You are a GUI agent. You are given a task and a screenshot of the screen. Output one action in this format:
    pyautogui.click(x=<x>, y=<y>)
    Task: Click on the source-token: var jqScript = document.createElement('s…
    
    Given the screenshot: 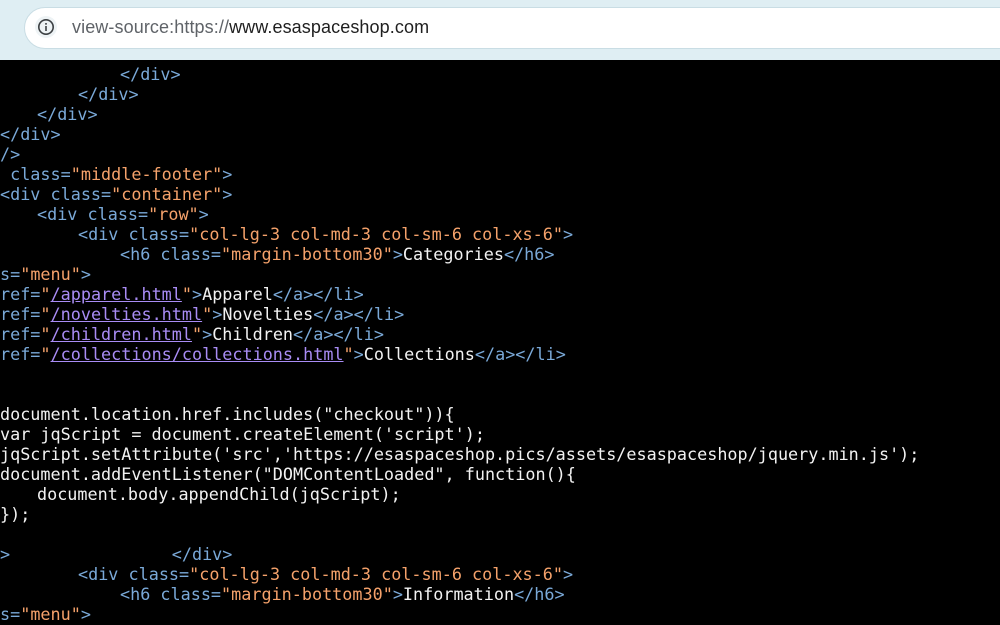 What is the action you would take?
    pyautogui.click(x=242, y=434)
    